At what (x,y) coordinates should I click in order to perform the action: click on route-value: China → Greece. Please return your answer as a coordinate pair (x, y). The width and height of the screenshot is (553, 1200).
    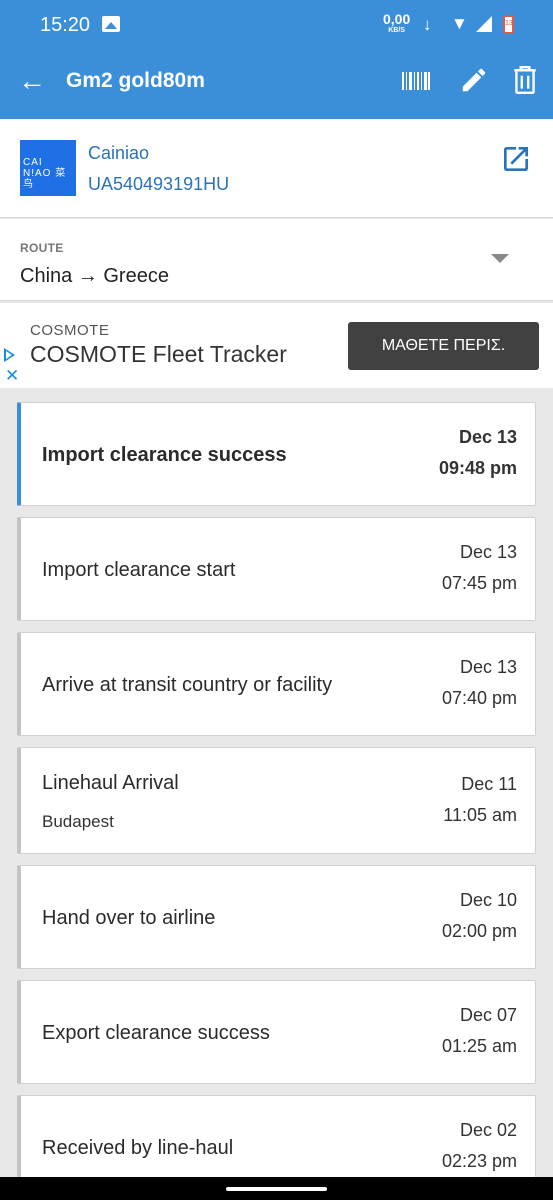
    Looking at the image, I should click on (94, 276).